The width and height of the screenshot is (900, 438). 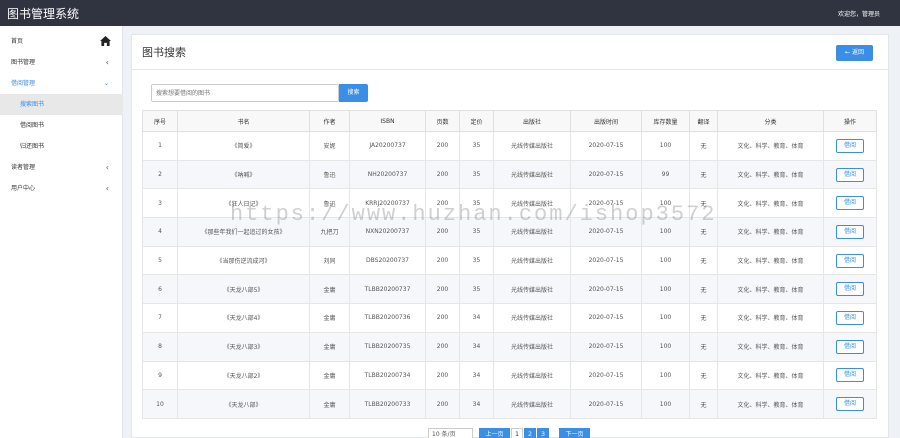 What do you see at coordinates (387, 318) in the screenshot?
I see `table-cell: TLBB20200736` at bounding box center [387, 318].